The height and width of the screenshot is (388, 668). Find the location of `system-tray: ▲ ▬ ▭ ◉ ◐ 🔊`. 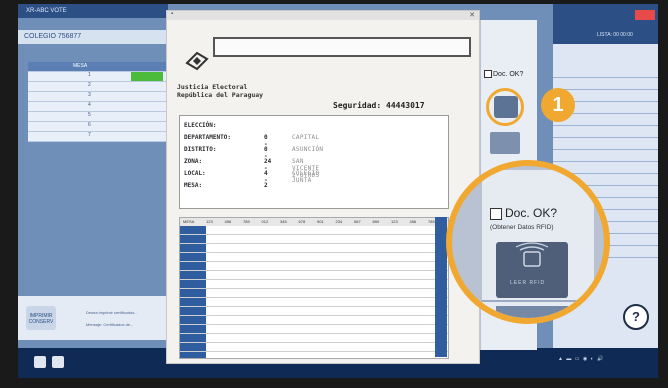

system-tray: ▲ ▬ ▭ ◉ ◐ 🔊 is located at coordinates (581, 359).